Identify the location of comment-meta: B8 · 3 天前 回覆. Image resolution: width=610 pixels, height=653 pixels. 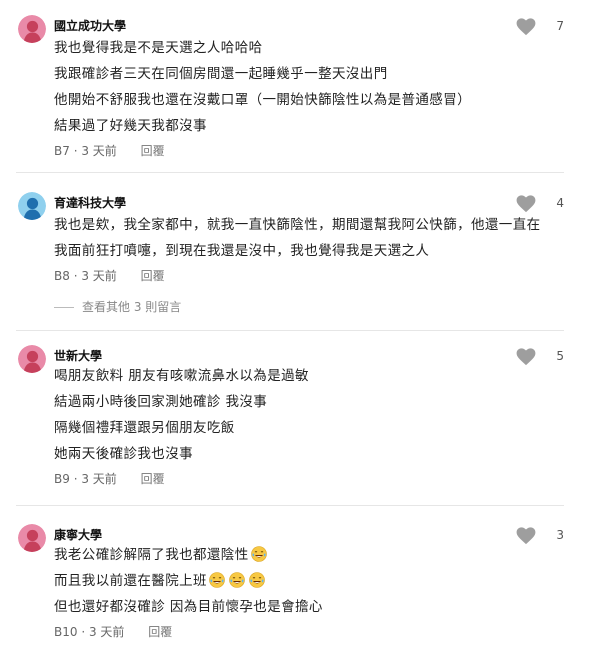
(109, 276).